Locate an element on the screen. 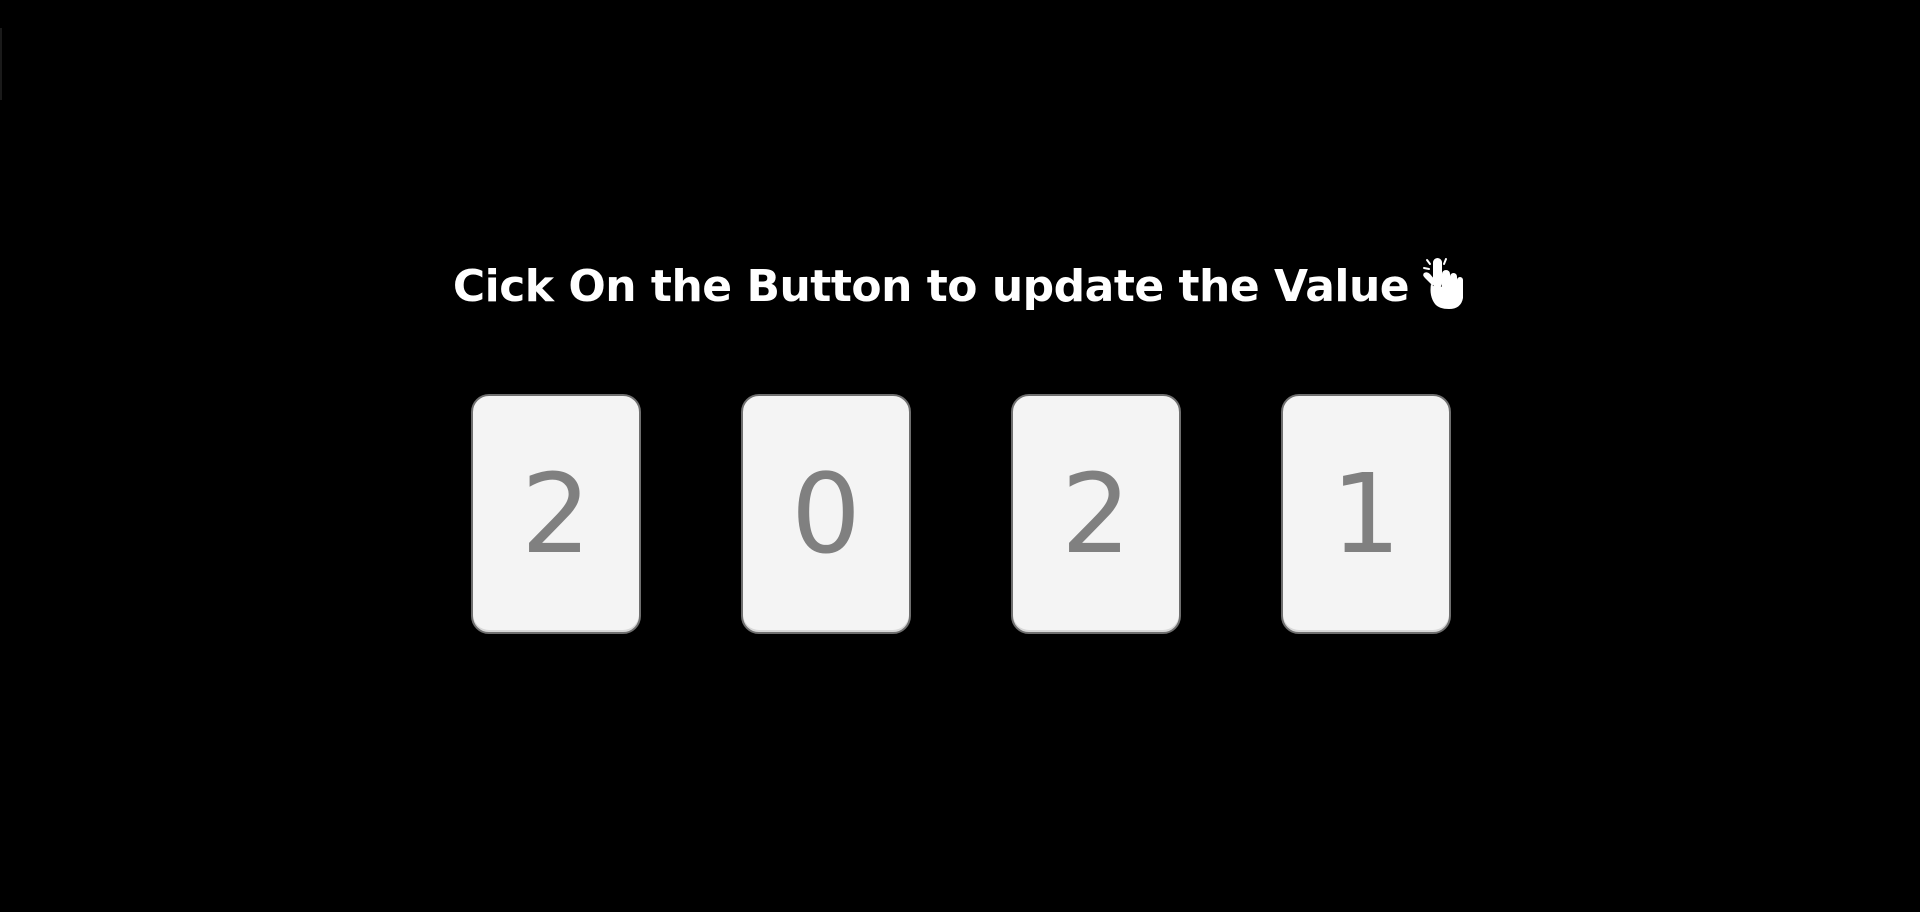  digit-button-3: 2 is located at coordinates (1096, 514).